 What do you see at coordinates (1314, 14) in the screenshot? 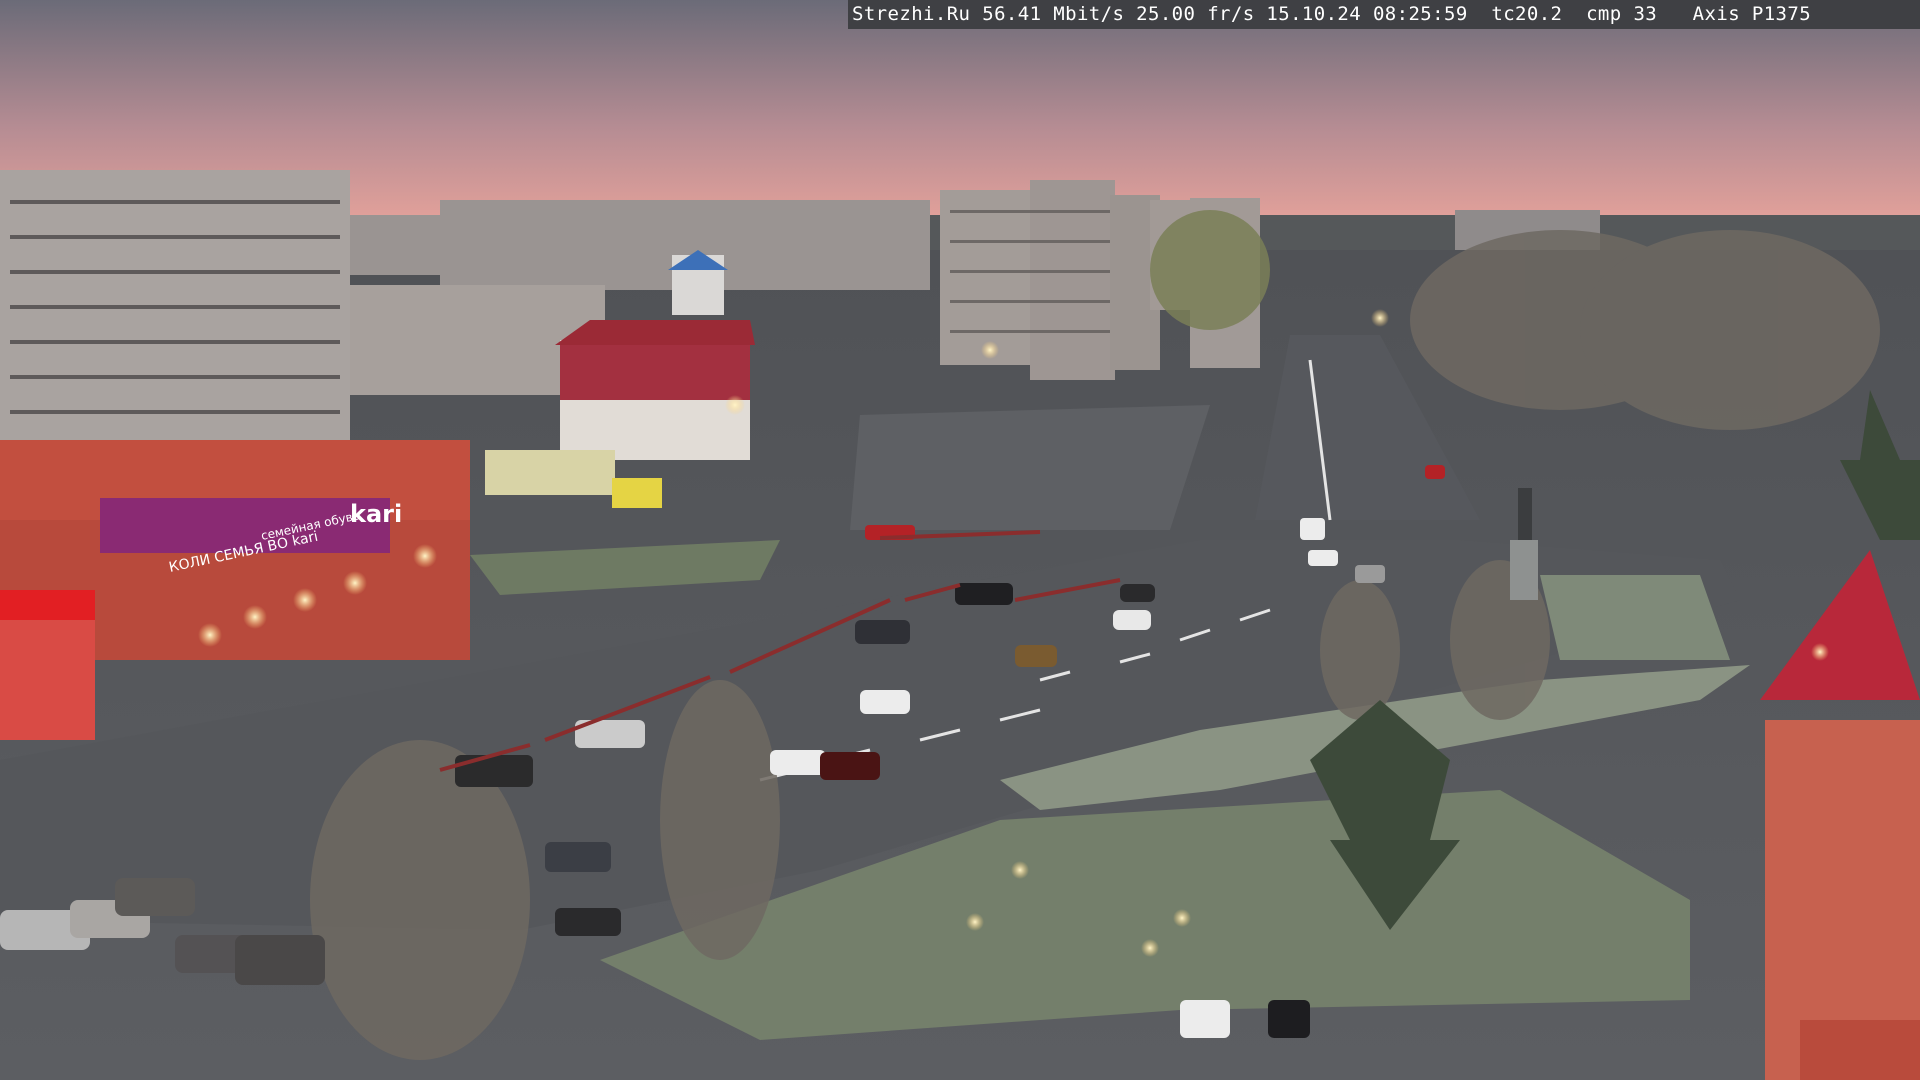
I see `osd-date: 15.10.24` at bounding box center [1314, 14].